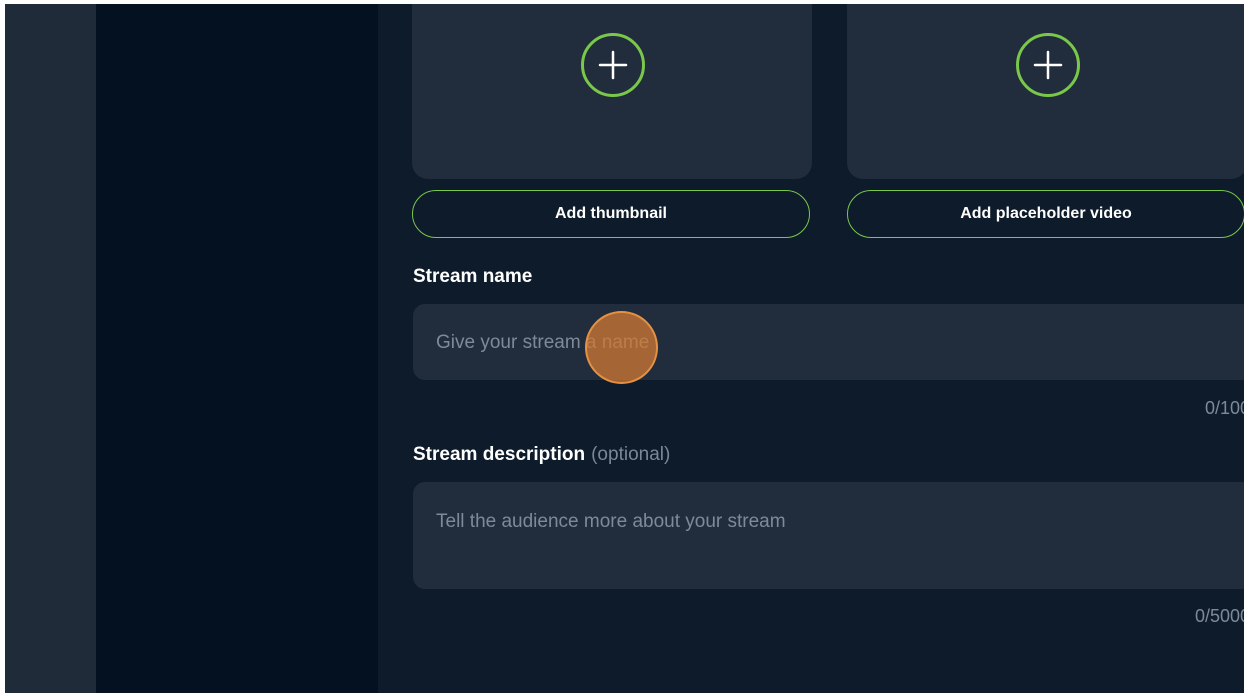 This screenshot has height=693, width=1249. What do you see at coordinates (499, 454) in the screenshot?
I see `stream-description-label-text: Stream description` at bounding box center [499, 454].